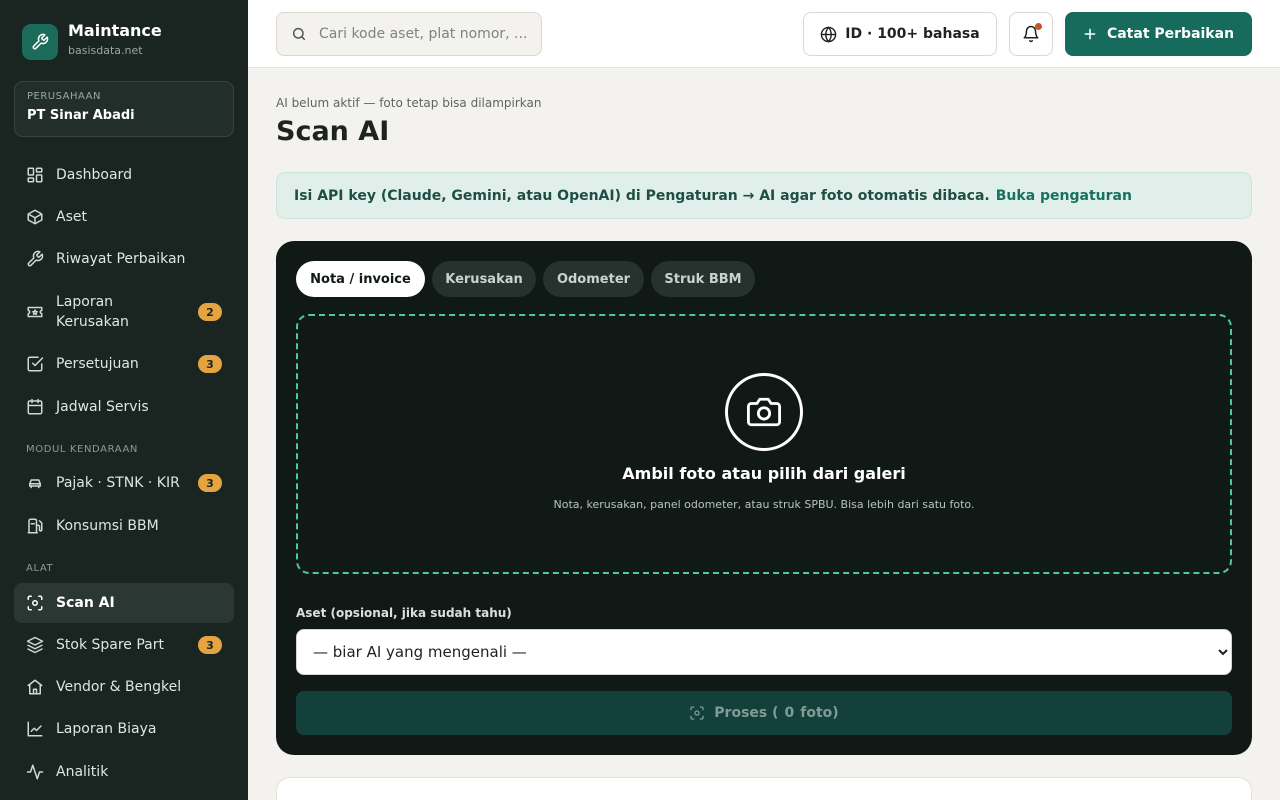 The width and height of the screenshot is (1280, 800). I want to click on brand: Maintance basisdata.net, so click(92, 40).